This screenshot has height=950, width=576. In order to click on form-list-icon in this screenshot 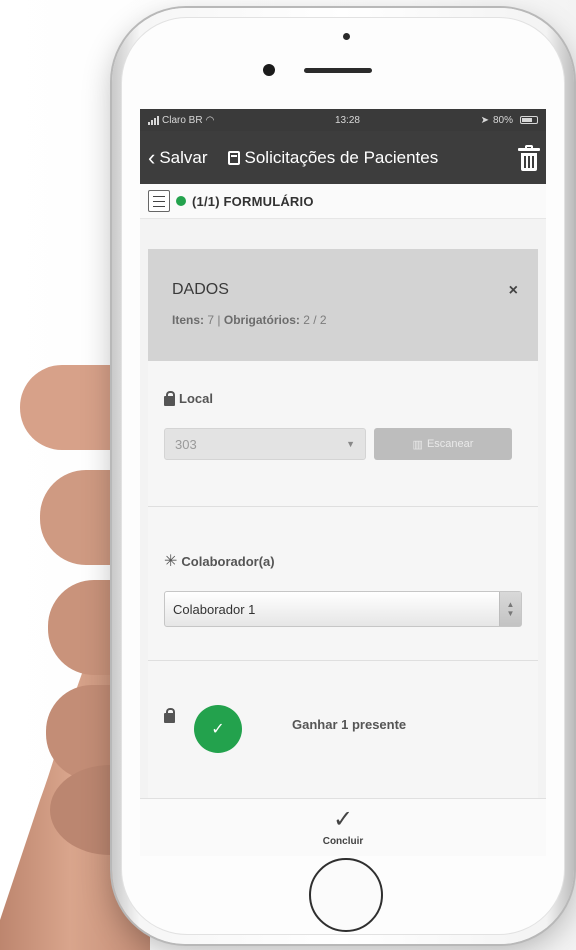, I will do `click(159, 201)`.